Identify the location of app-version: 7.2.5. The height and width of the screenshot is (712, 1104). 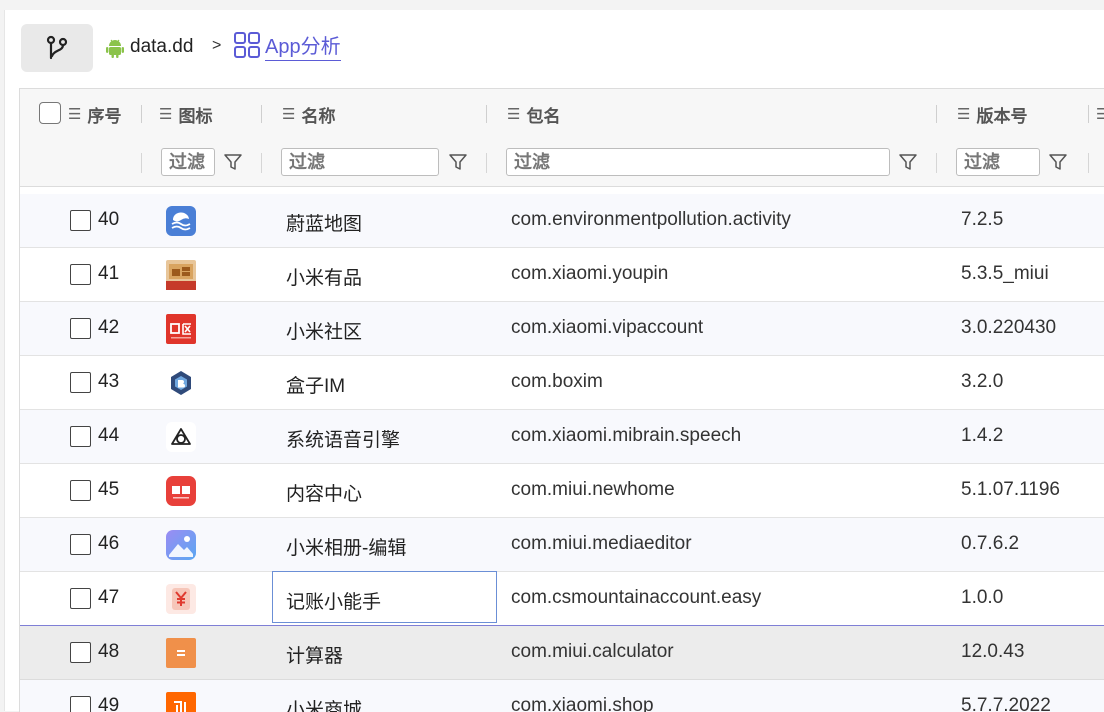
(982, 219).